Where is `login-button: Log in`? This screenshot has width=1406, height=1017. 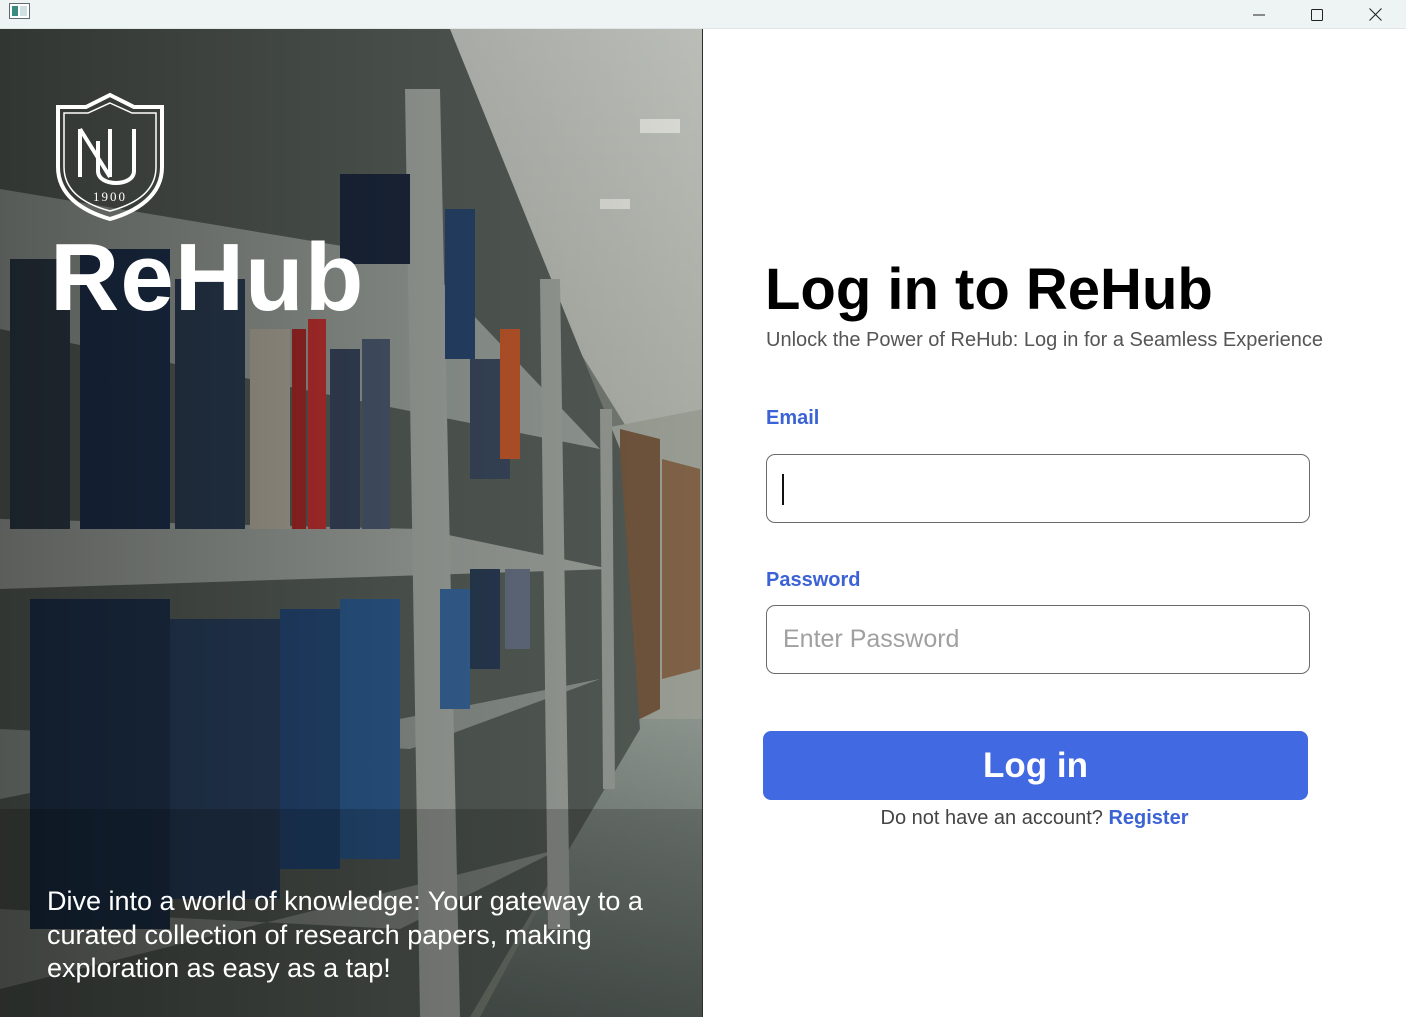
login-button: Log in is located at coordinates (1035, 765).